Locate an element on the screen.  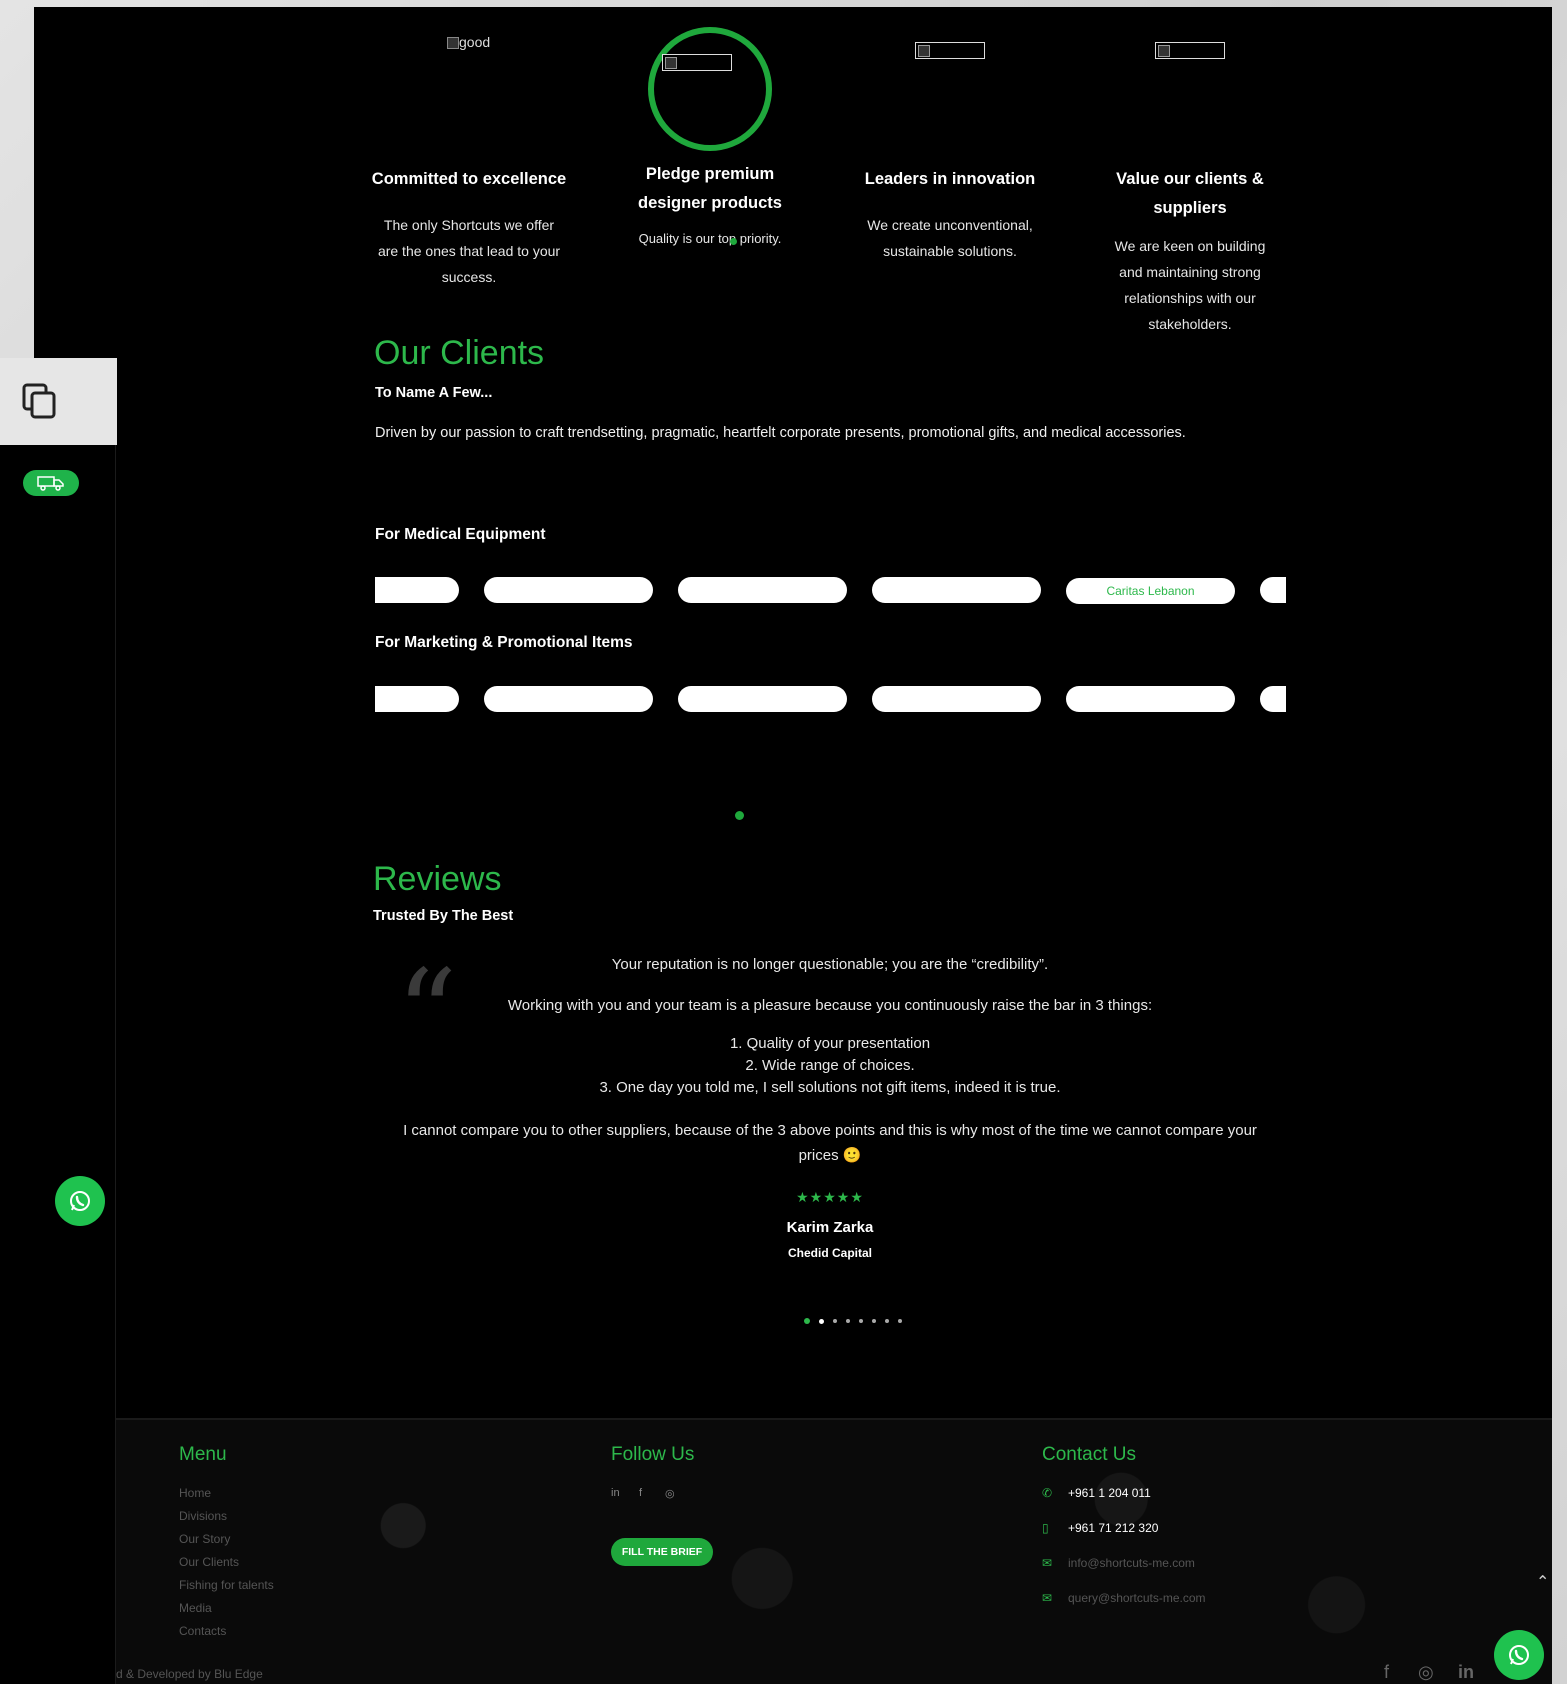
feature-title: Value our clients & suppliers is located at coordinates (1190, 193).